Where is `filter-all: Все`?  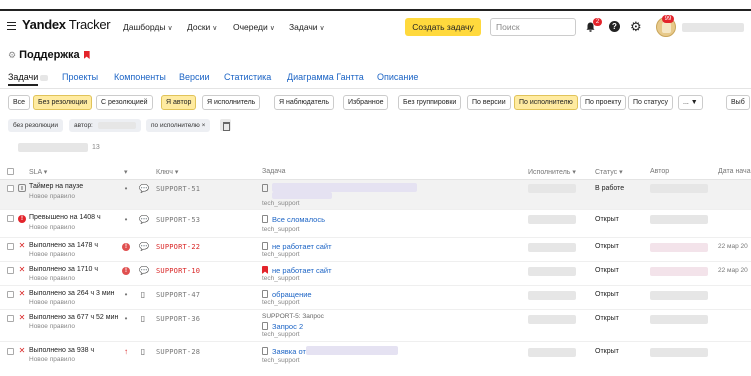
filter-all: Все is located at coordinates (19, 102).